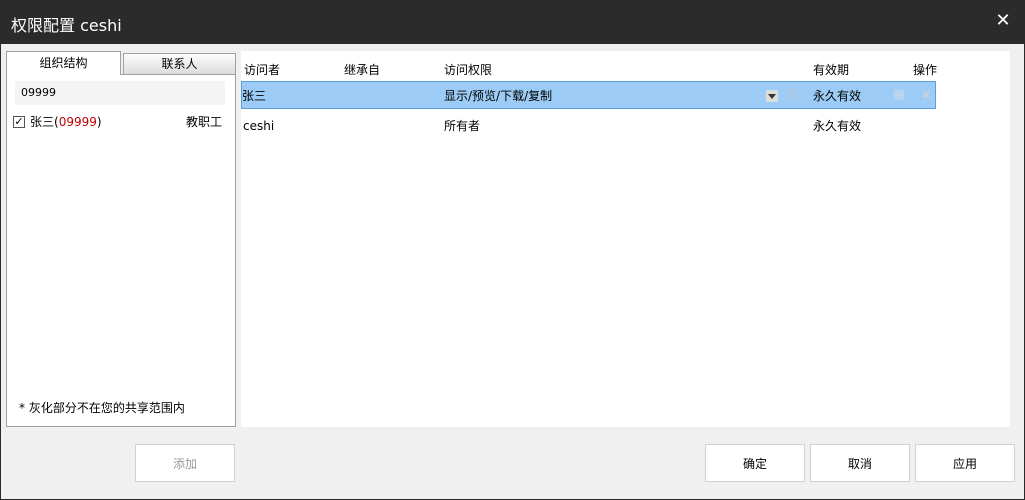 This screenshot has width=1025, height=500. I want to click on header-visitor: 访问者, so click(262, 70).